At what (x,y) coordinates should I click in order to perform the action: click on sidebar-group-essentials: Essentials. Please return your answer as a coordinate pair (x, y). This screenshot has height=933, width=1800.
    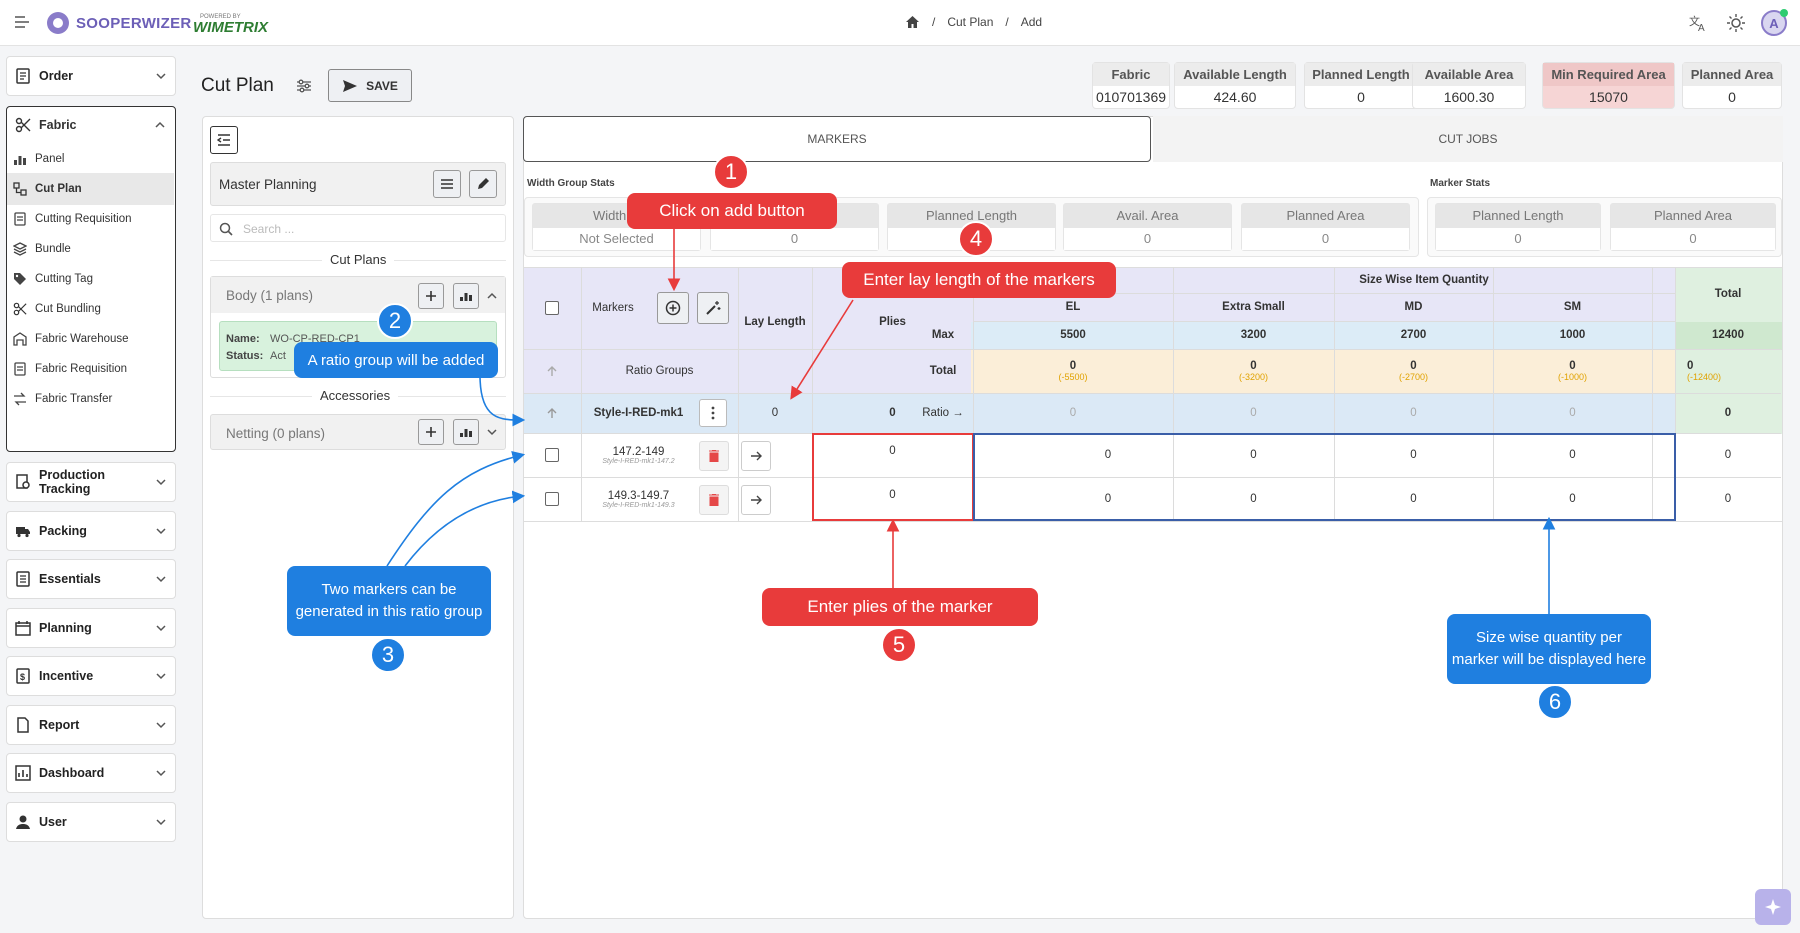
    Looking at the image, I should click on (91, 579).